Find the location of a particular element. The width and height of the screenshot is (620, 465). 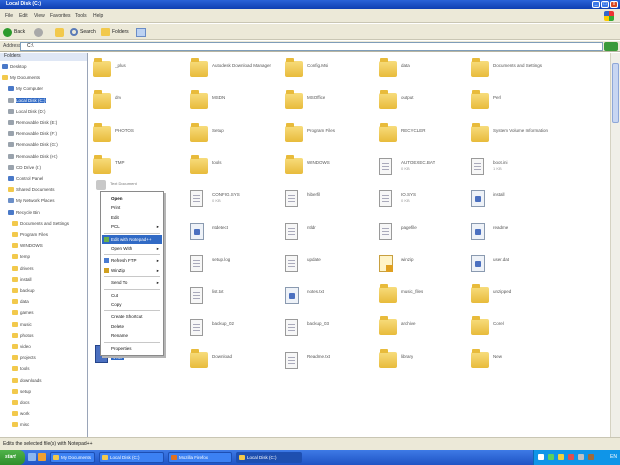

file-item: Program Files is located at coordinates (330, 135).